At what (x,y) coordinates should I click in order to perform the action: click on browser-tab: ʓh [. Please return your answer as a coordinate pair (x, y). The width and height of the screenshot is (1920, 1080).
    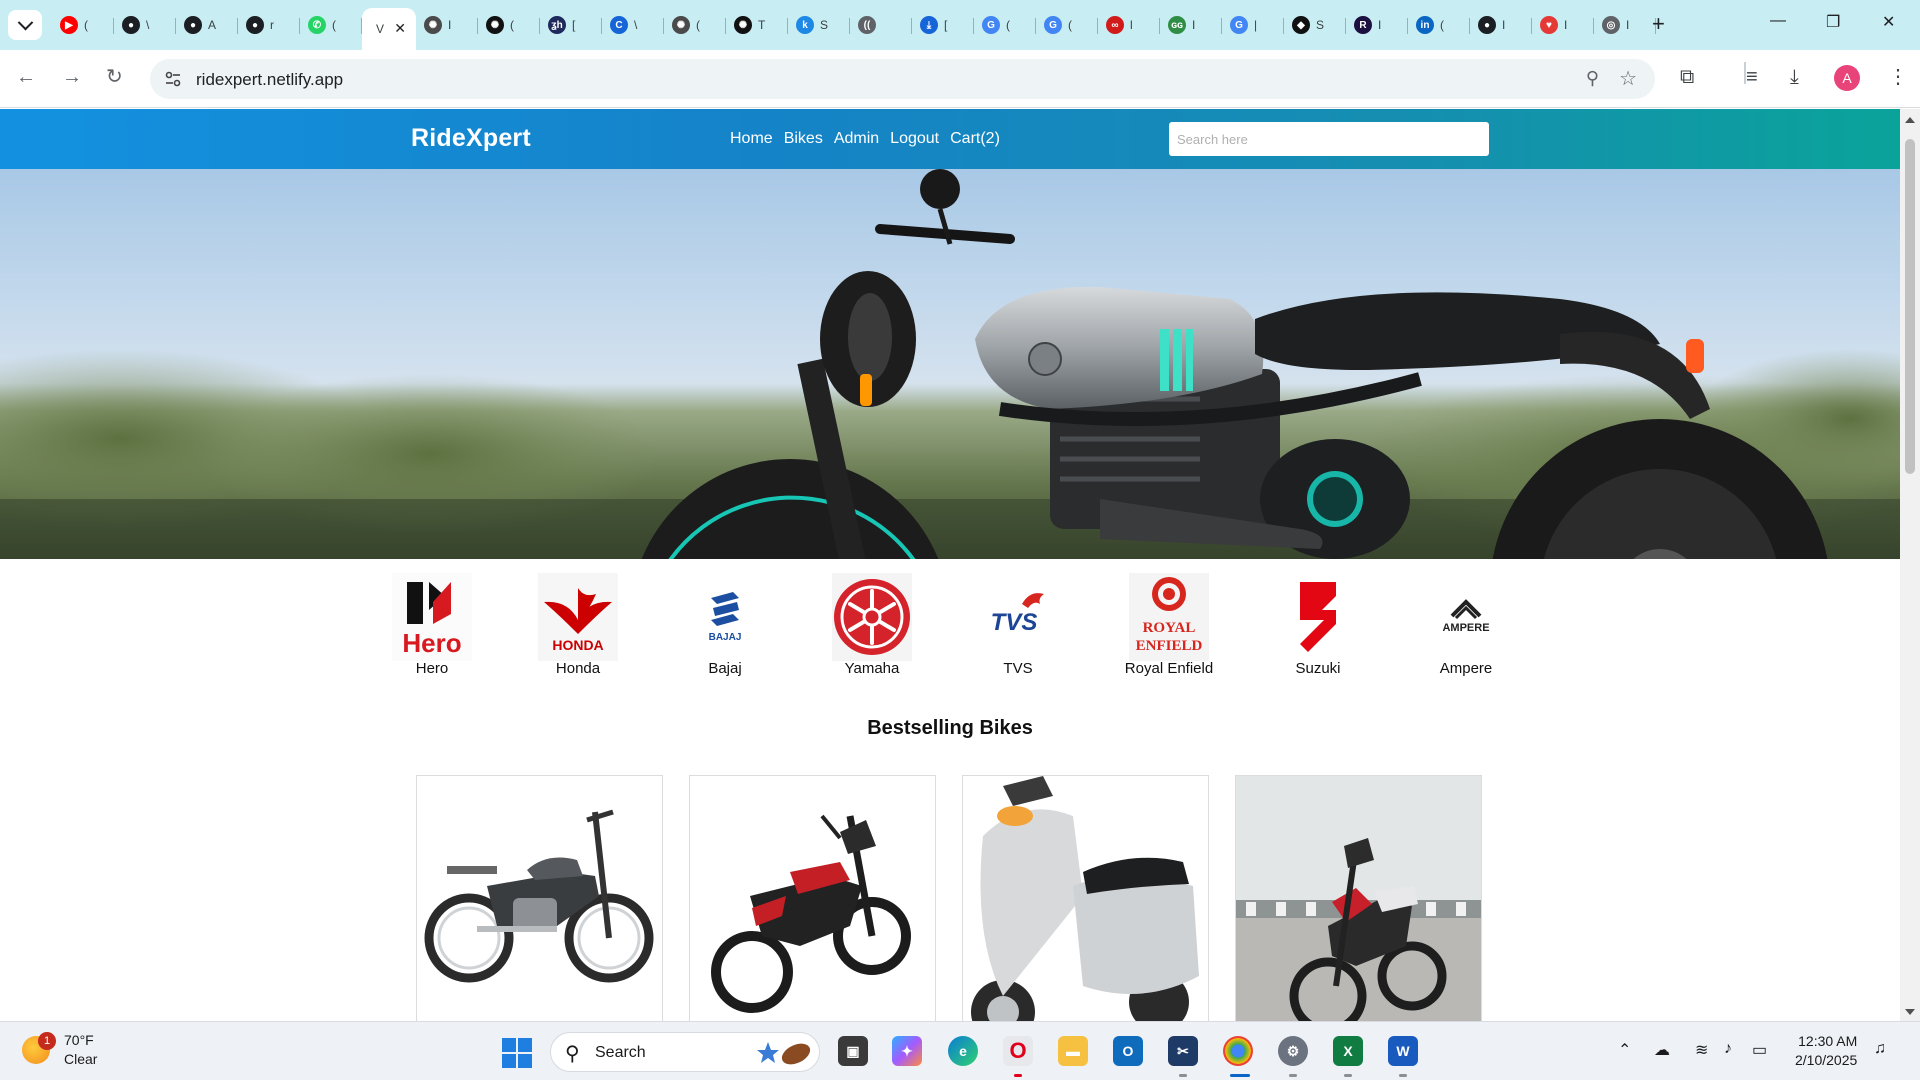
    Looking at the image, I should click on (571, 25).